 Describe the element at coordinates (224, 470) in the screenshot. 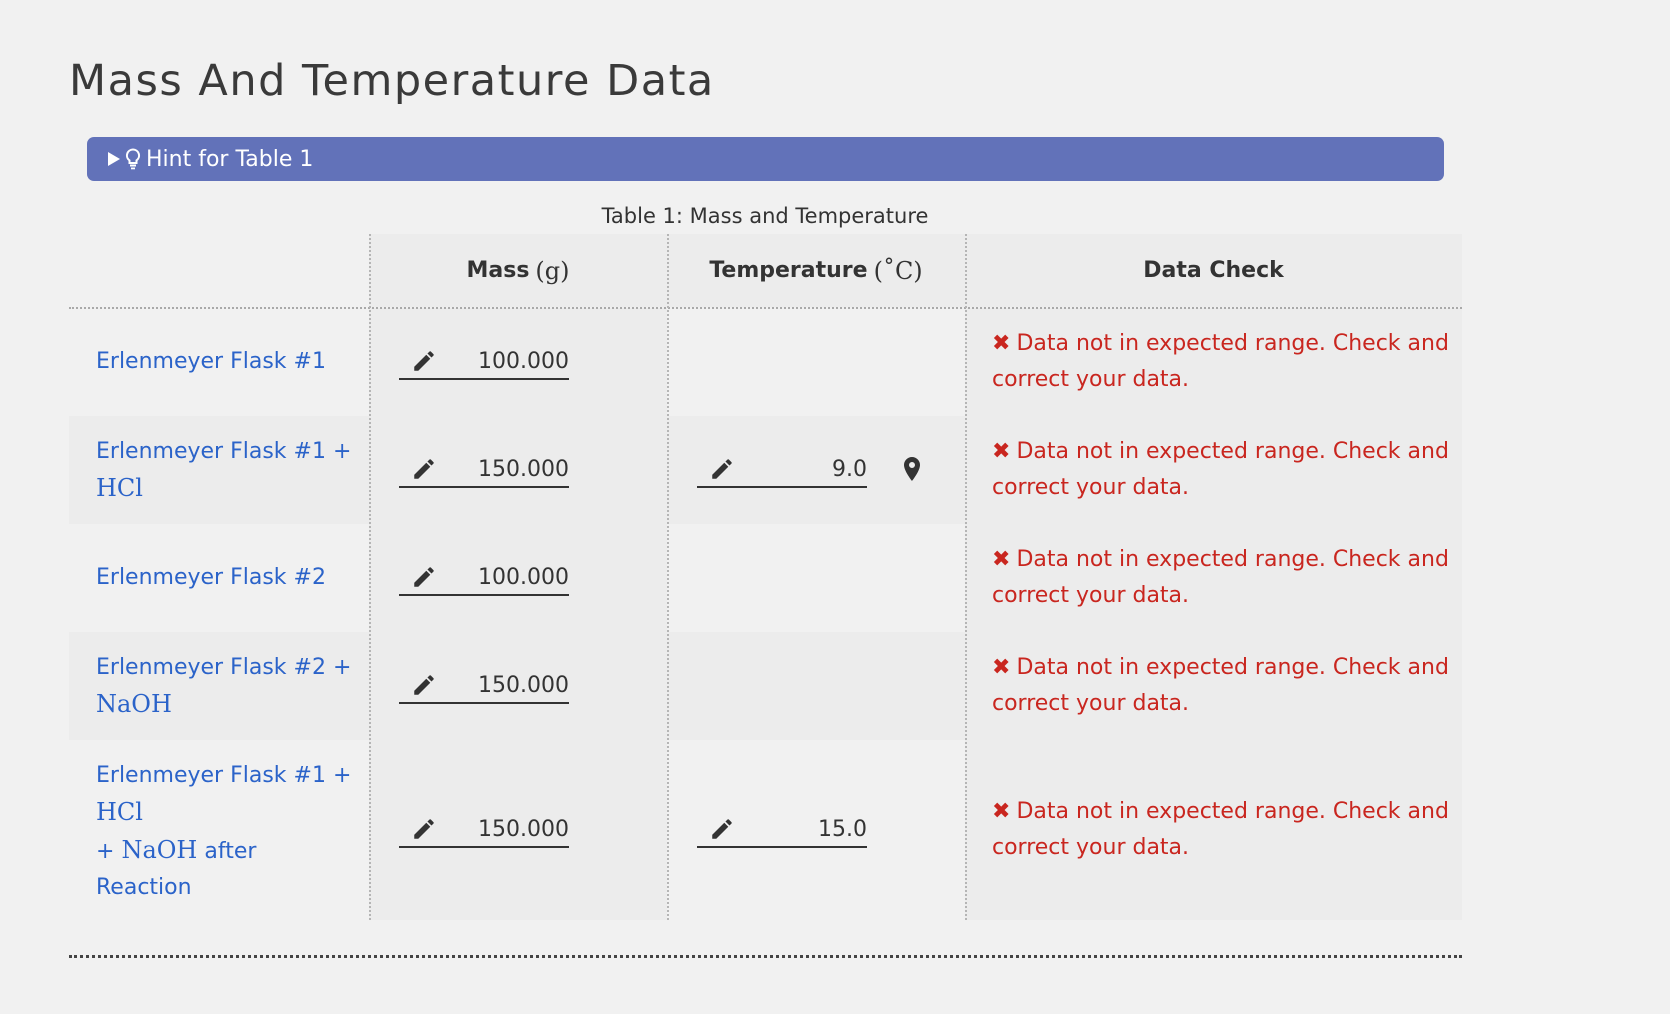

I see `row-label: Erlenmeyer Flask #1 + HCl` at that location.